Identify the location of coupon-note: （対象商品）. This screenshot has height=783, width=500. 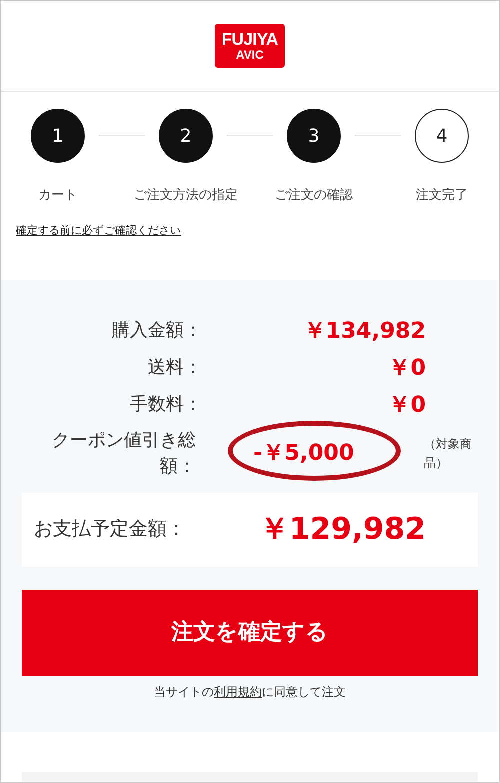
(448, 454).